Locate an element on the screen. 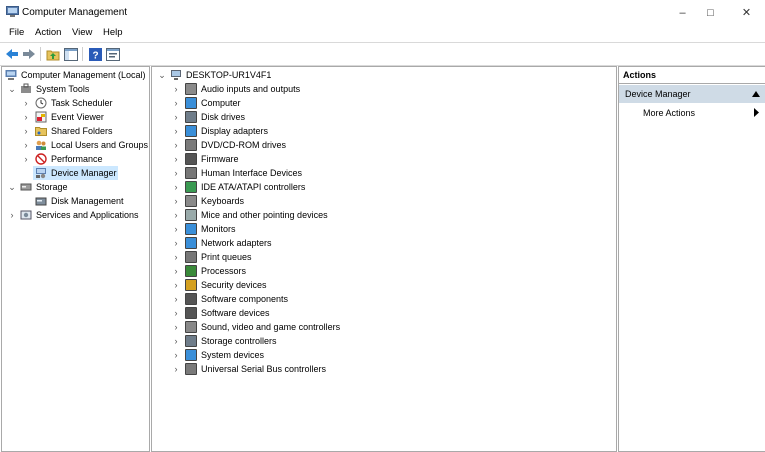 This screenshot has width=765, height=452. device-category-label: Keyboards is located at coordinates (223, 201).